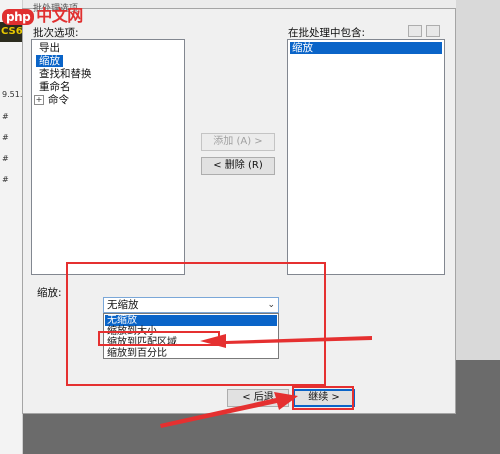  I want to click on annotation-arrows, so click(266, 381).